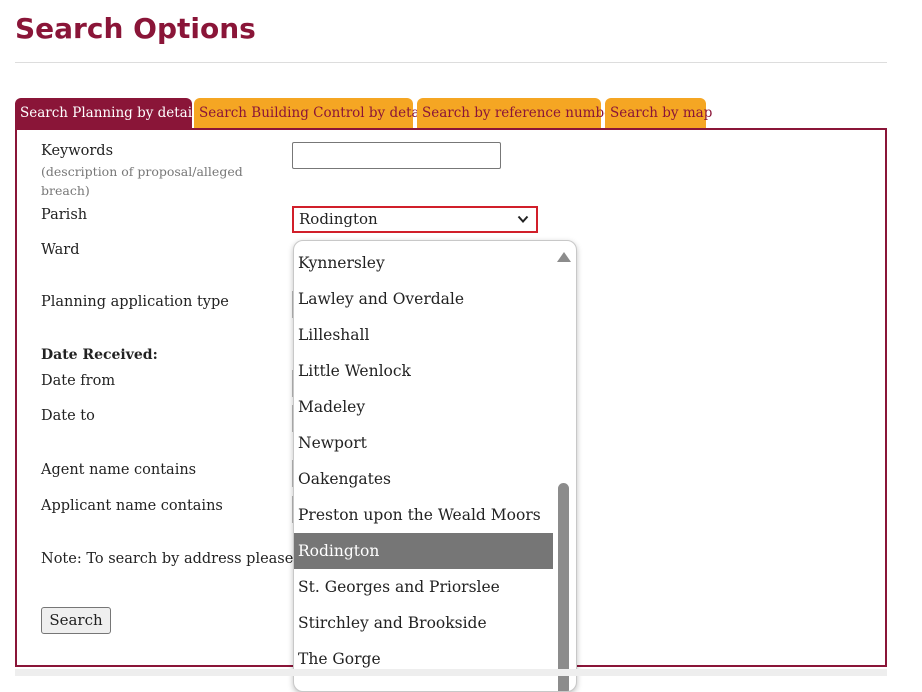 The image size is (922, 692). I want to click on applicant-name-label: Applicant name contains, so click(132, 506).